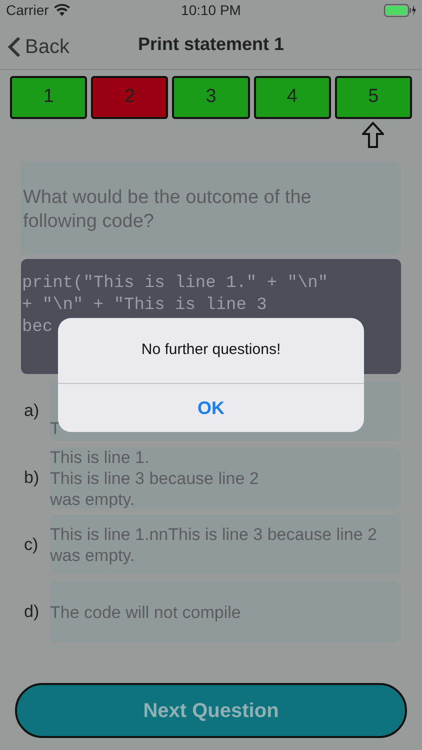 This screenshot has height=750, width=422. I want to click on code-line: print("This is line 1." + "\n", so click(176, 284).